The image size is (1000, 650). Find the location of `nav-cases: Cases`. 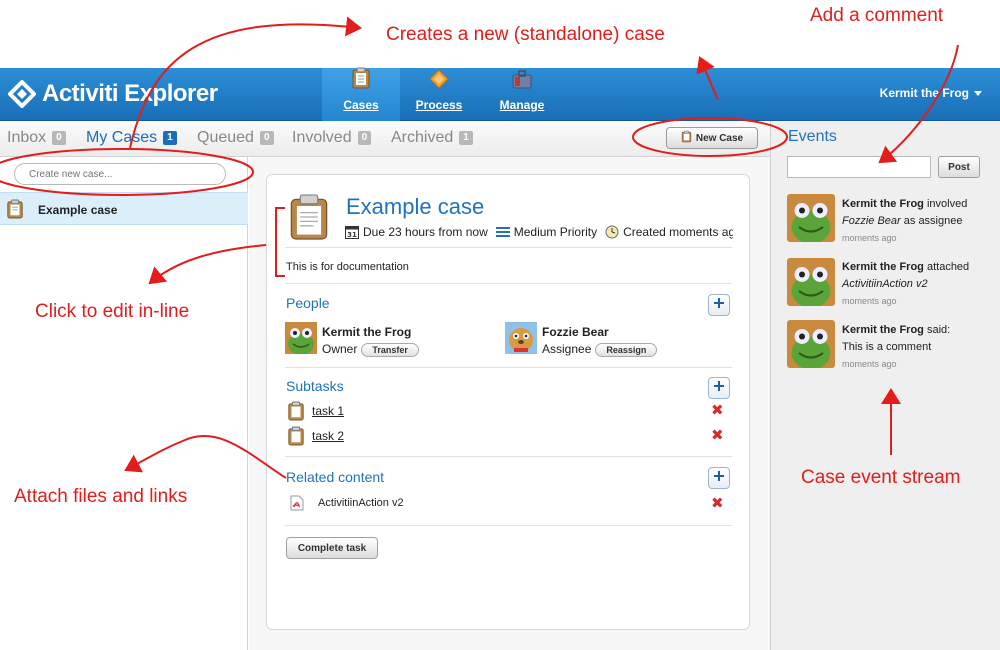

nav-cases: Cases is located at coordinates (361, 94).